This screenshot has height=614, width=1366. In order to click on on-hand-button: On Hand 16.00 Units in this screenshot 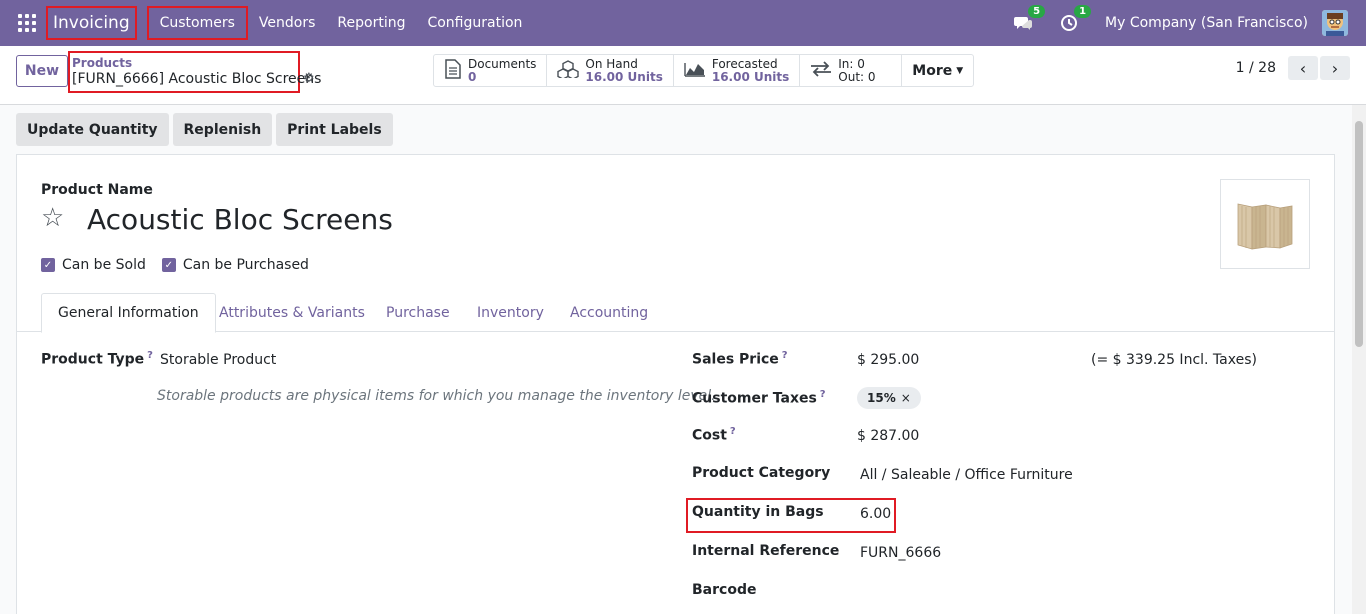, I will do `click(610, 70)`.